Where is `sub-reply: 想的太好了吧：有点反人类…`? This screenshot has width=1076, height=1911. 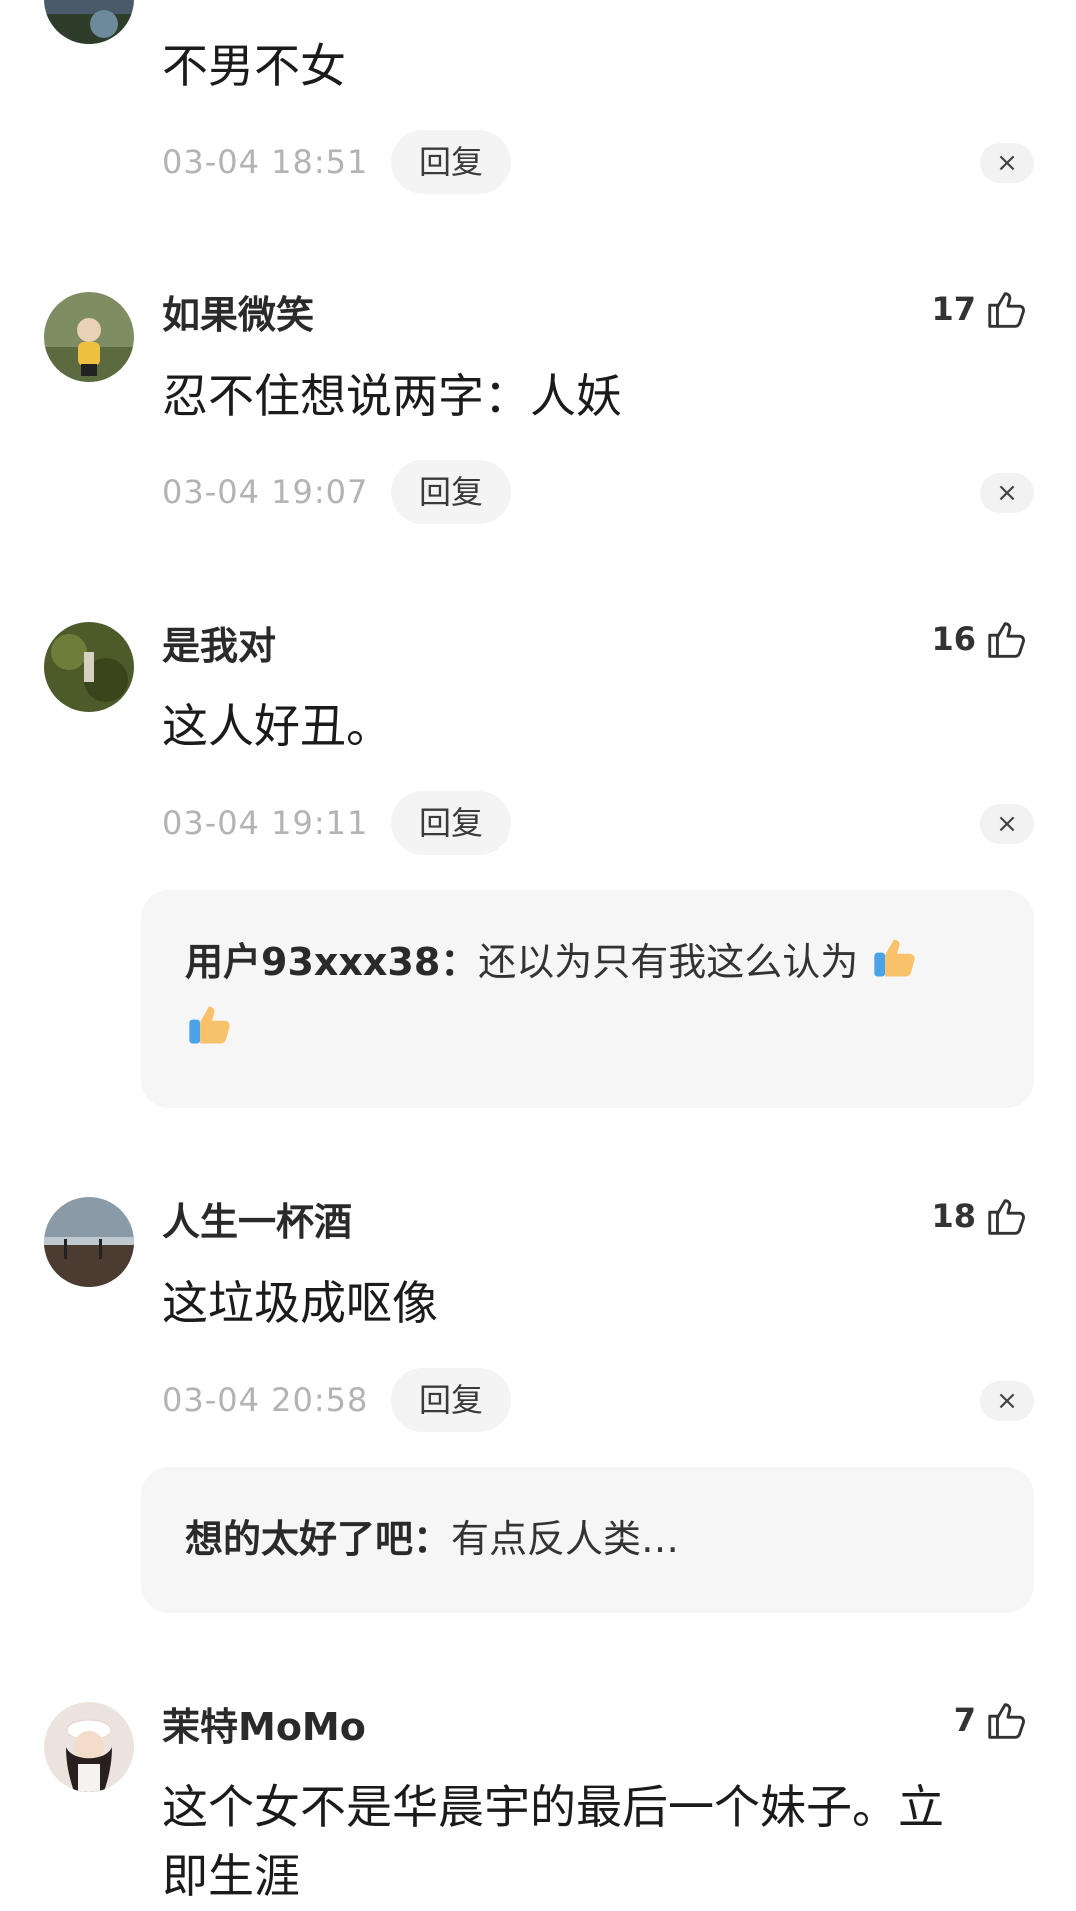
sub-reply: 想的太好了吧：有点反人类… is located at coordinates (587, 1540).